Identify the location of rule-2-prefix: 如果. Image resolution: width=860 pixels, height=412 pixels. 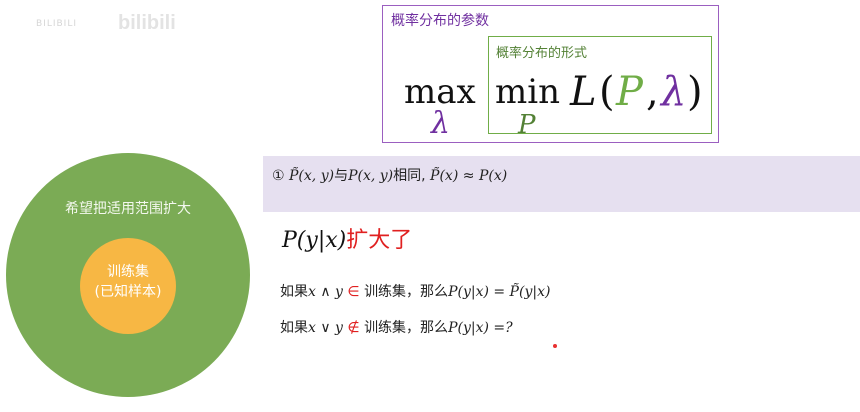
(294, 328).